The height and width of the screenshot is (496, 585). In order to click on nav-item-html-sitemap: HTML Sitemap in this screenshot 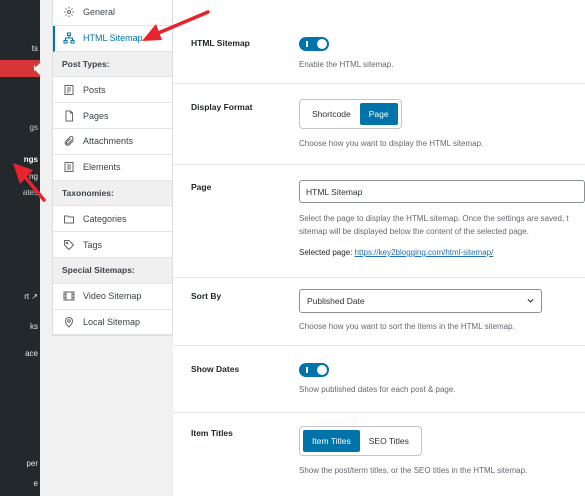, I will do `click(112, 38)`.